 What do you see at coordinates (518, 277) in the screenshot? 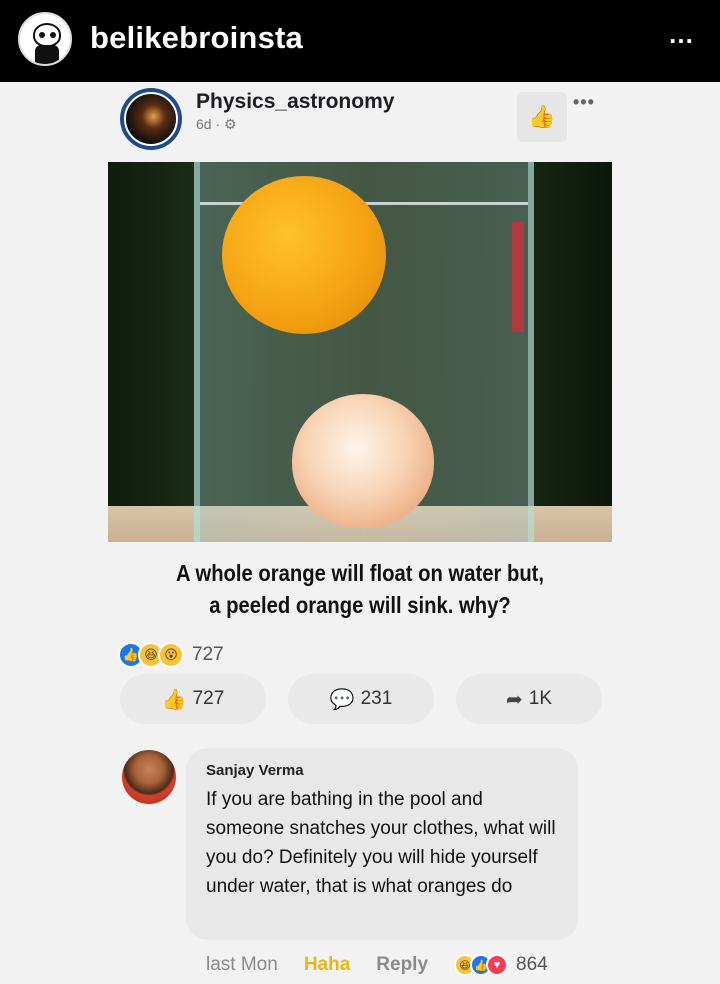
I see `image-watermark` at bounding box center [518, 277].